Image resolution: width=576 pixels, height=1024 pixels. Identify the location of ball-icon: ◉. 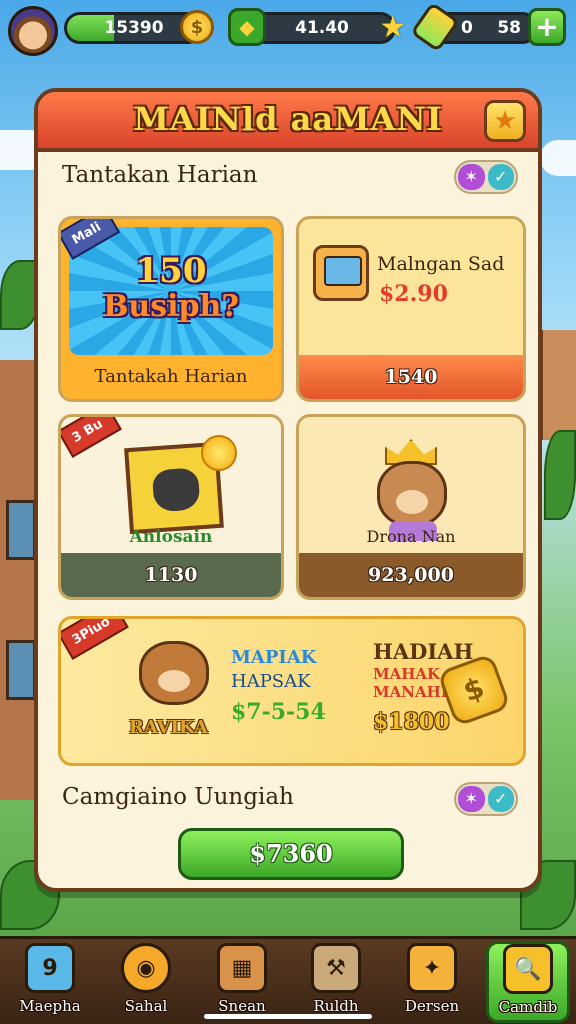
(146, 968).